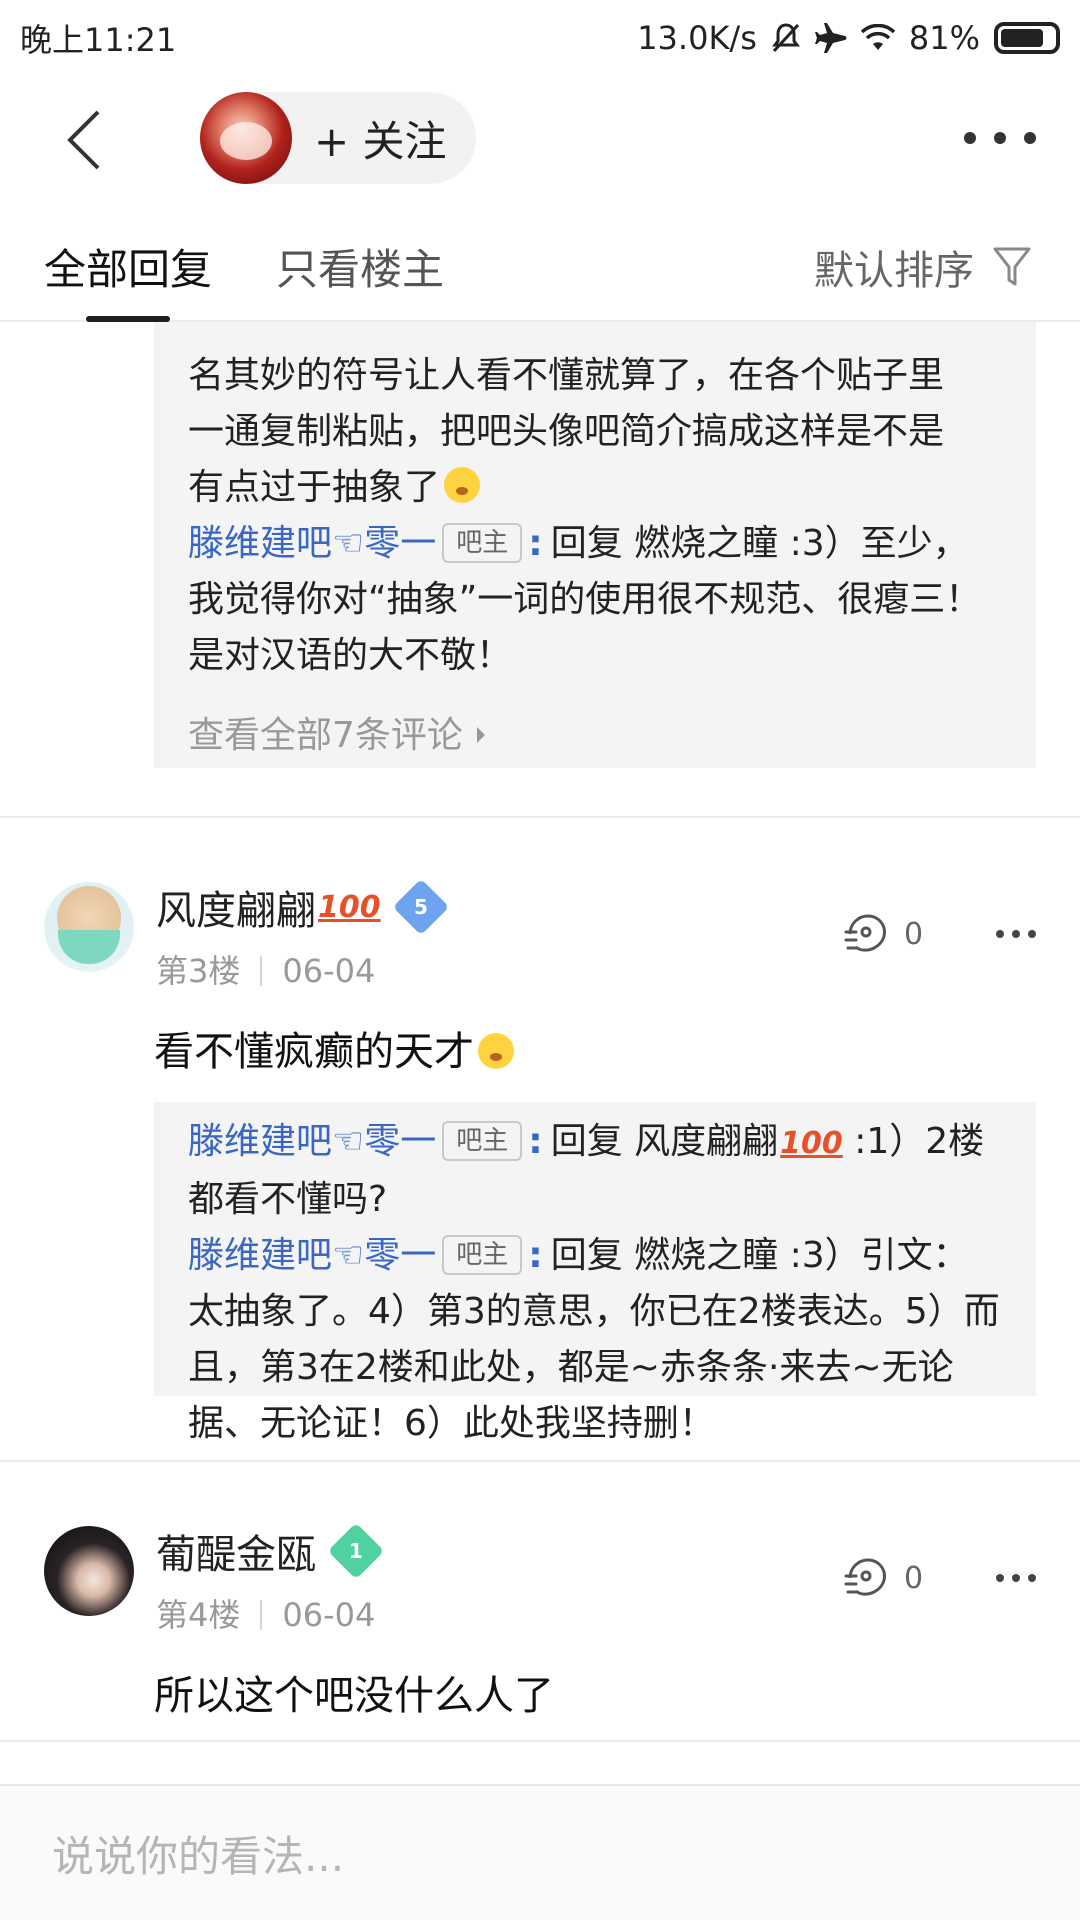 This screenshot has height=1920, width=1080. Describe the element at coordinates (270, 1551) in the screenshot. I see `post-username: 葡醍金瓯 1` at that location.